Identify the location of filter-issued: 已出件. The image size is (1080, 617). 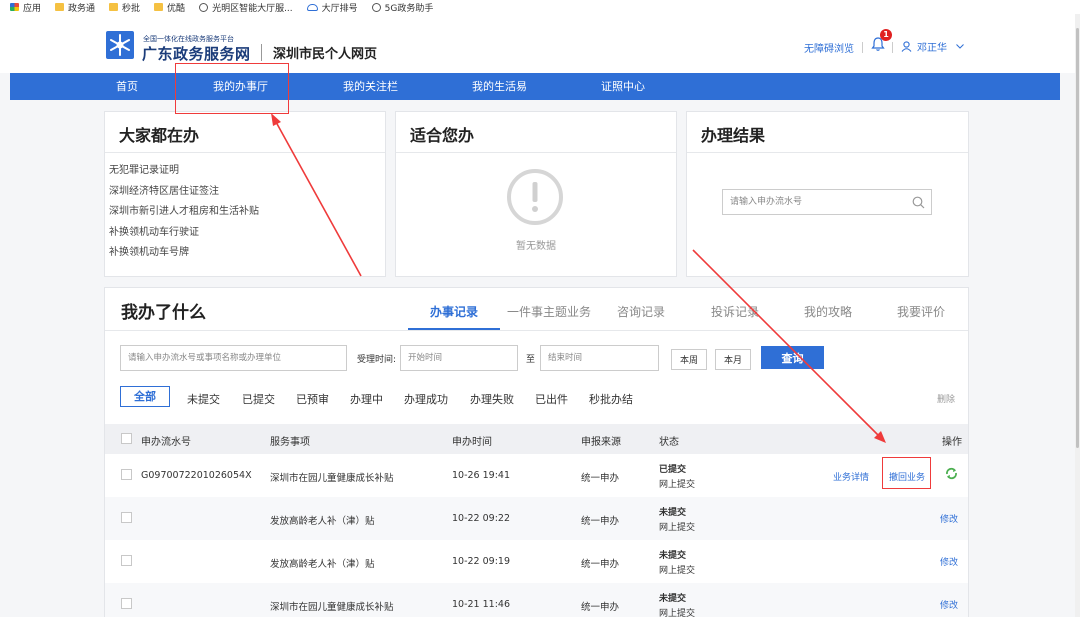
(551, 399).